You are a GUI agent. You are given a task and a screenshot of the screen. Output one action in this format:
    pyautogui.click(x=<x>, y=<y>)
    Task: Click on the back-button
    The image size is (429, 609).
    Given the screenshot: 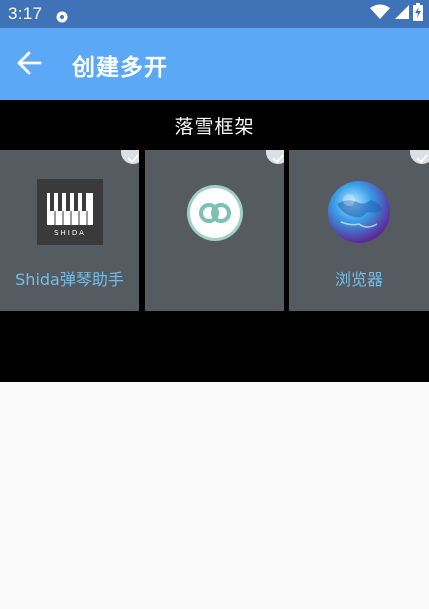 What is the action you would take?
    pyautogui.click(x=29, y=65)
    